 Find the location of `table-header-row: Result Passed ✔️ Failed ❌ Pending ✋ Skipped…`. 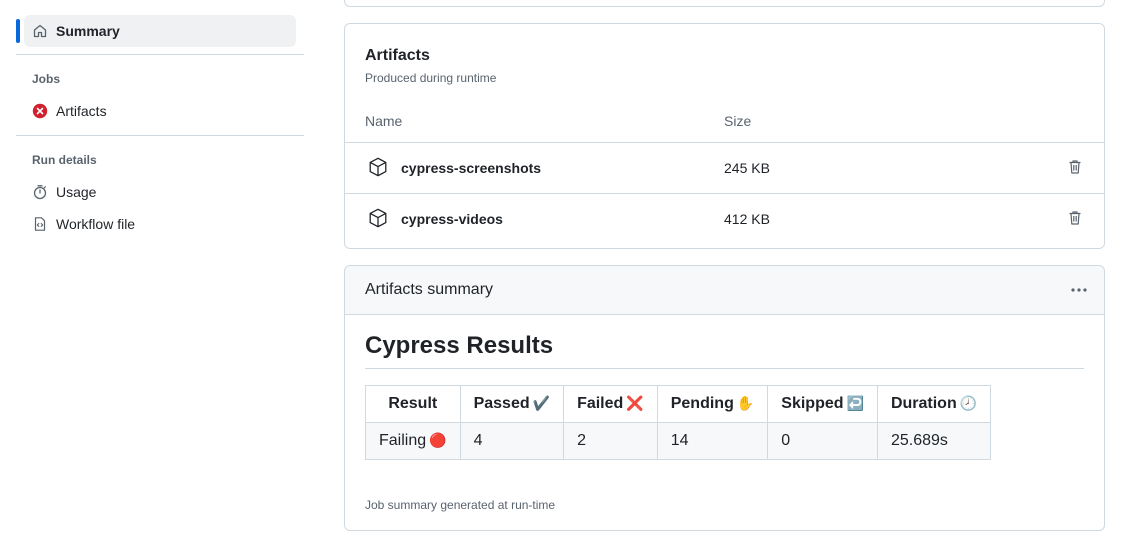

table-header-row: Result Passed ✔️ Failed ❌ Pending ✋ Skipped… is located at coordinates (678, 404).